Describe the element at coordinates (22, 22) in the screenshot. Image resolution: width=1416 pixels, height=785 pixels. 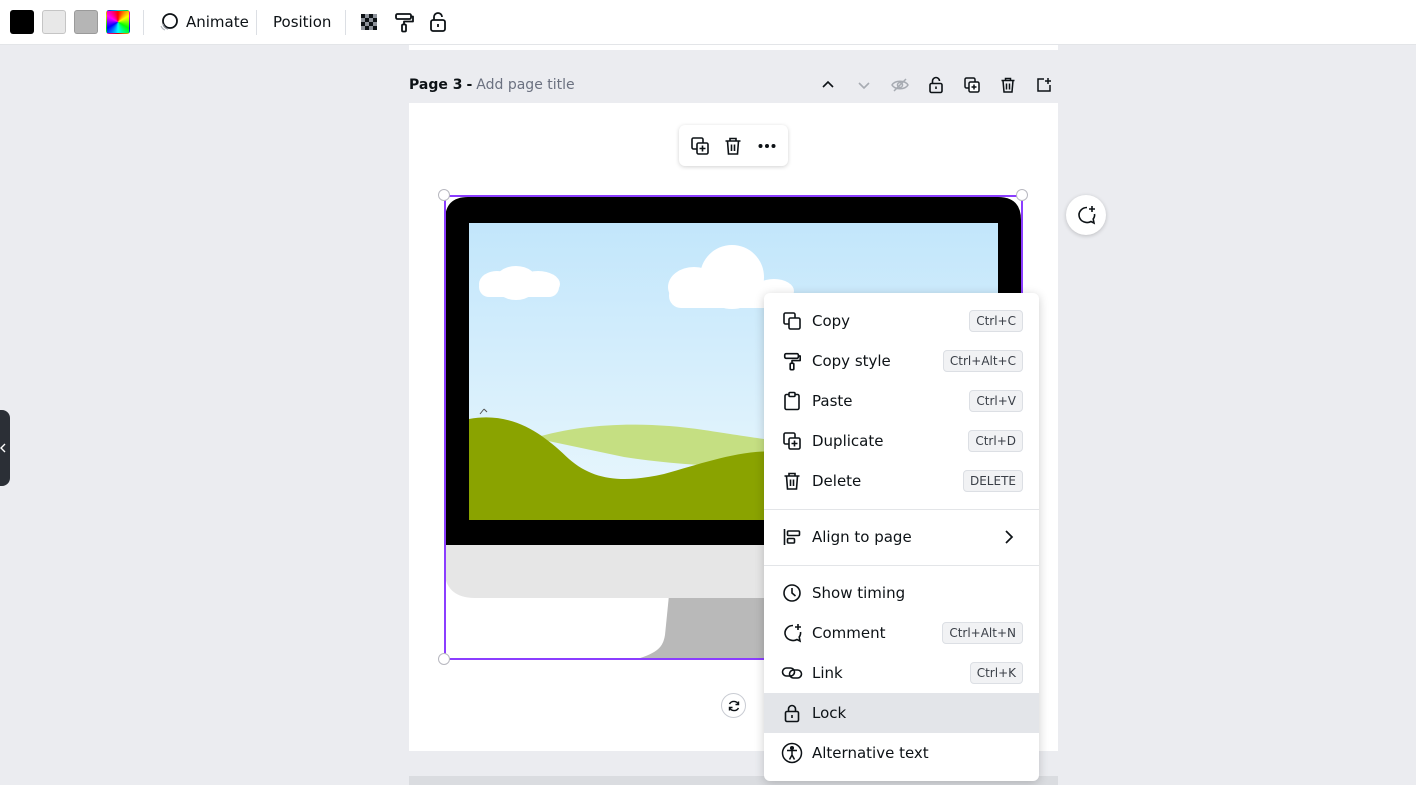
I see `color-swatch-black` at that location.